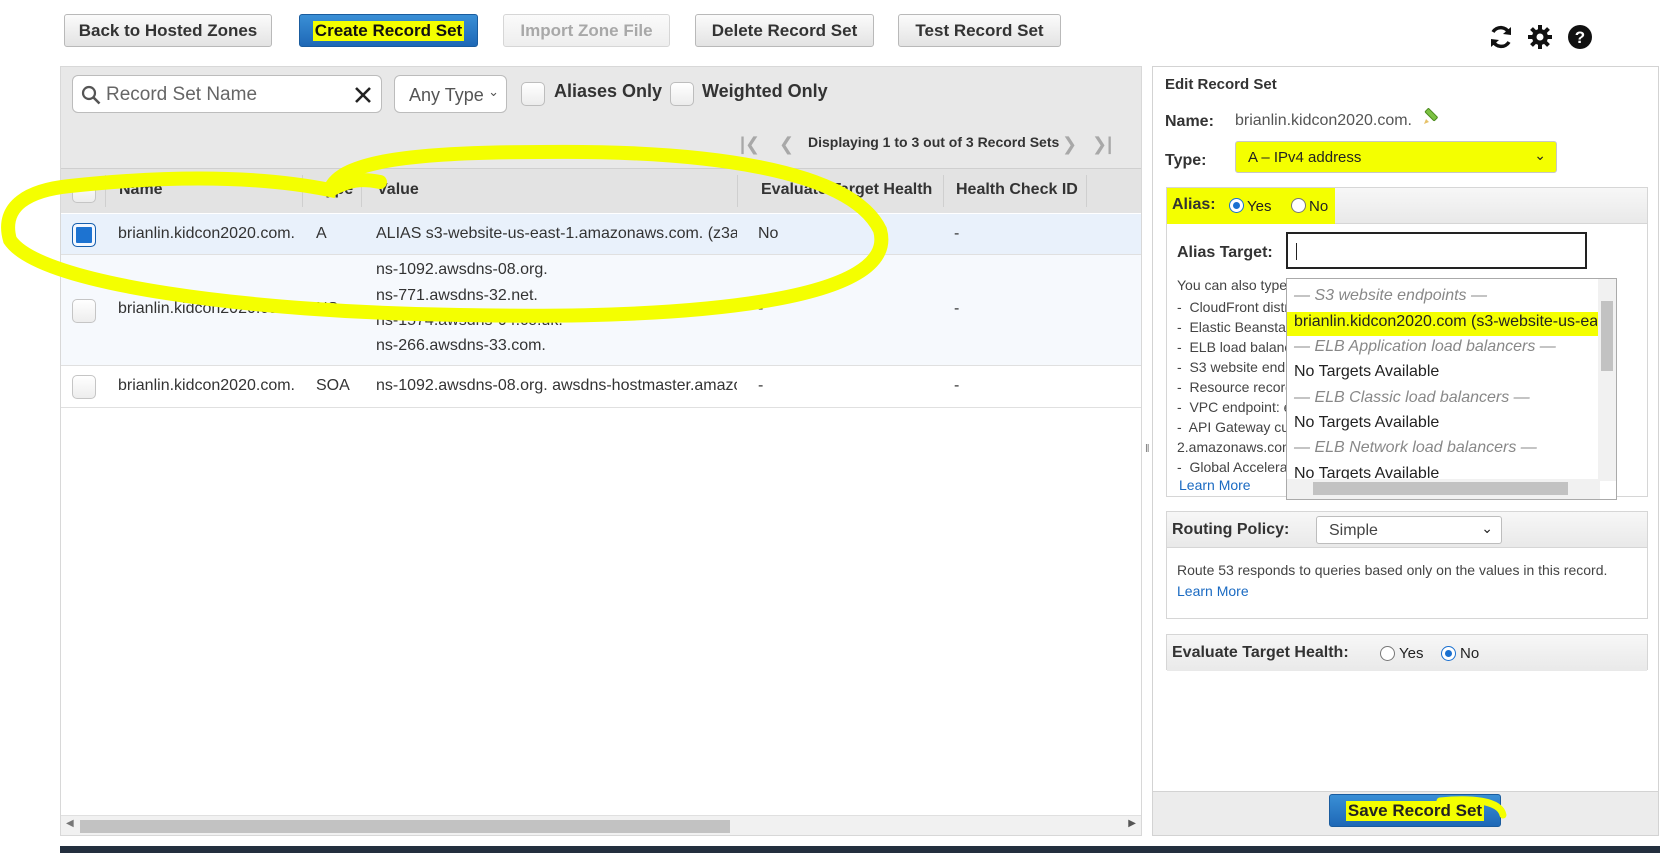 The image size is (1676, 853). What do you see at coordinates (1215, 485) in the screenshot?
I see `alias-learn-more-link: Learn More` at bounding box center [1215, 485].